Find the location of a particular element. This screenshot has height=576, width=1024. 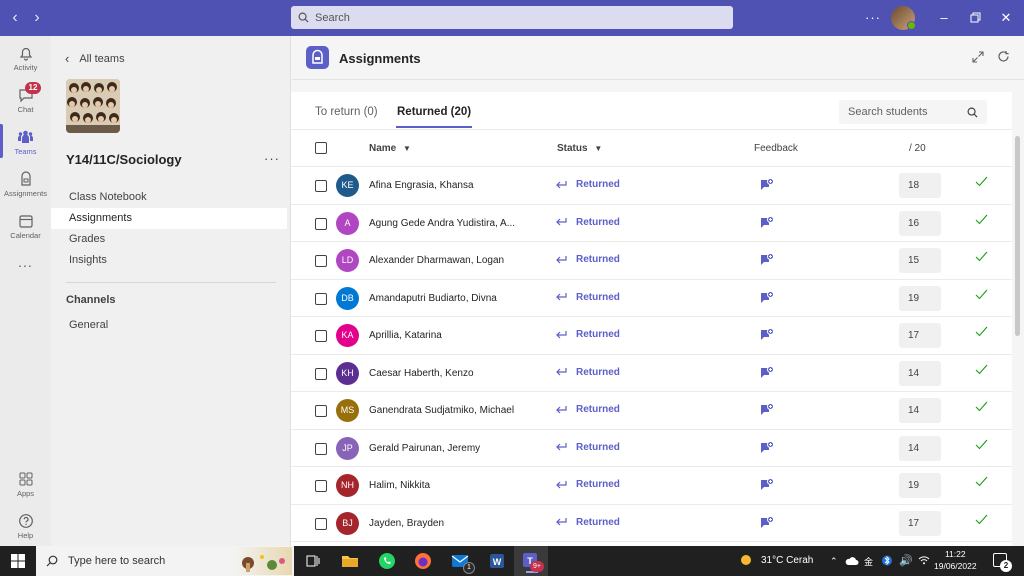

weather-widget: 31°C Cerah is located at coordinates (776, 560).